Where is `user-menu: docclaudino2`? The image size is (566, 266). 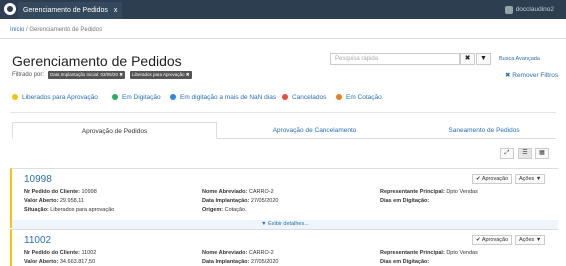
user-menu: docclaudino2 is located at coordinates (529, 9).